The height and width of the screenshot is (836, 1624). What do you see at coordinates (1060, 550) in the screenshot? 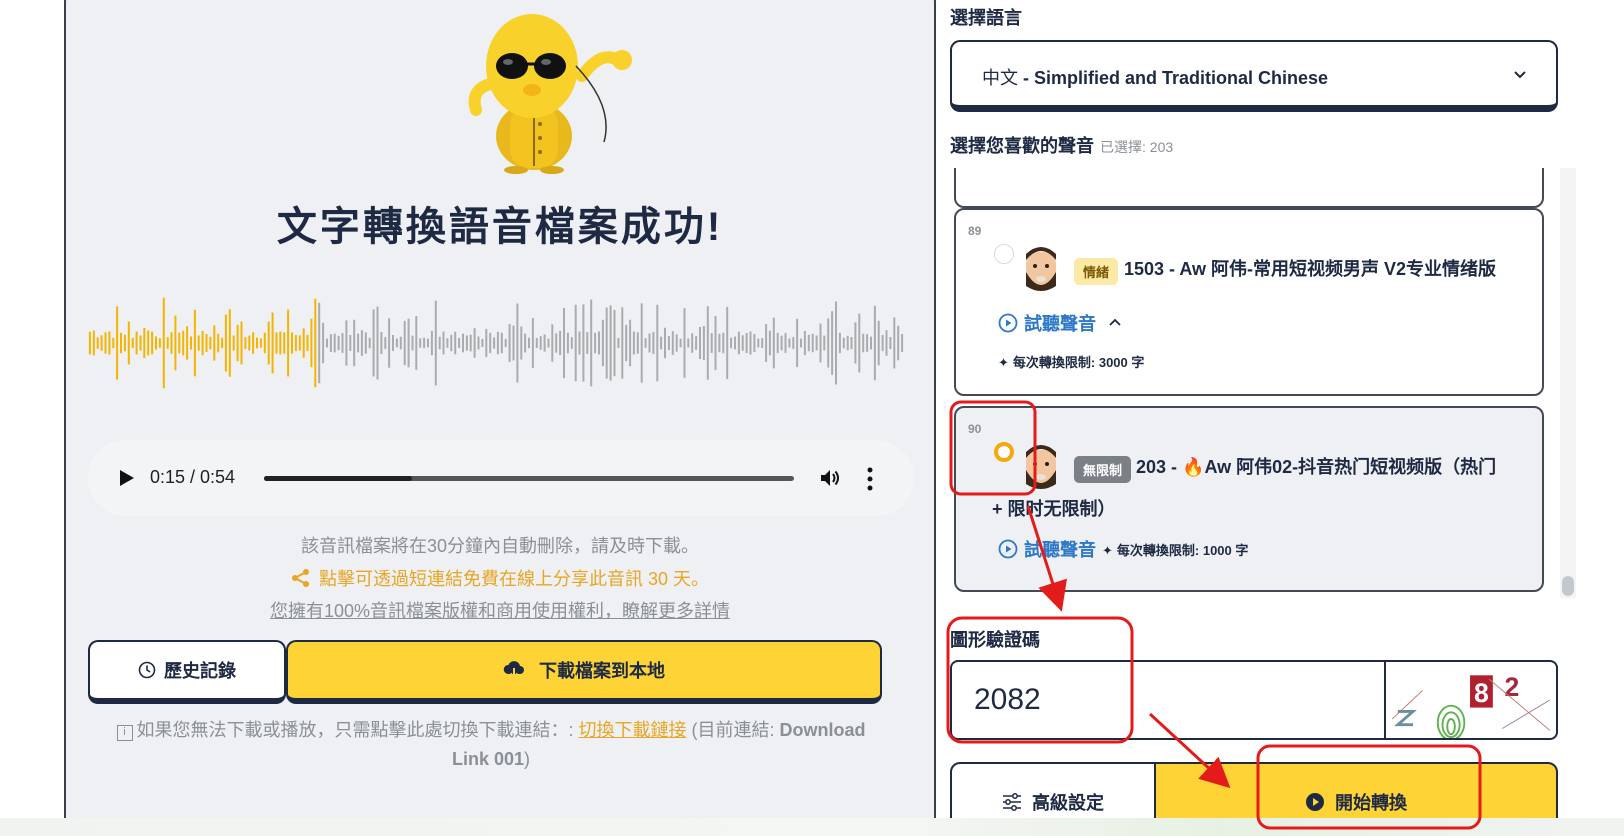
I see `listen-label-90: 試聽聲音` at bounding box center [1060, 550].